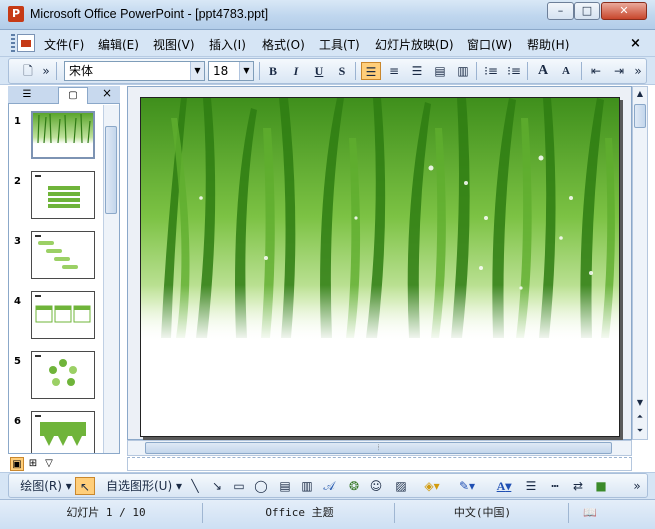 This screenshot has width=655, height=529. I want to click on decrease-indent-icon: ⇤, so click(596, 71).